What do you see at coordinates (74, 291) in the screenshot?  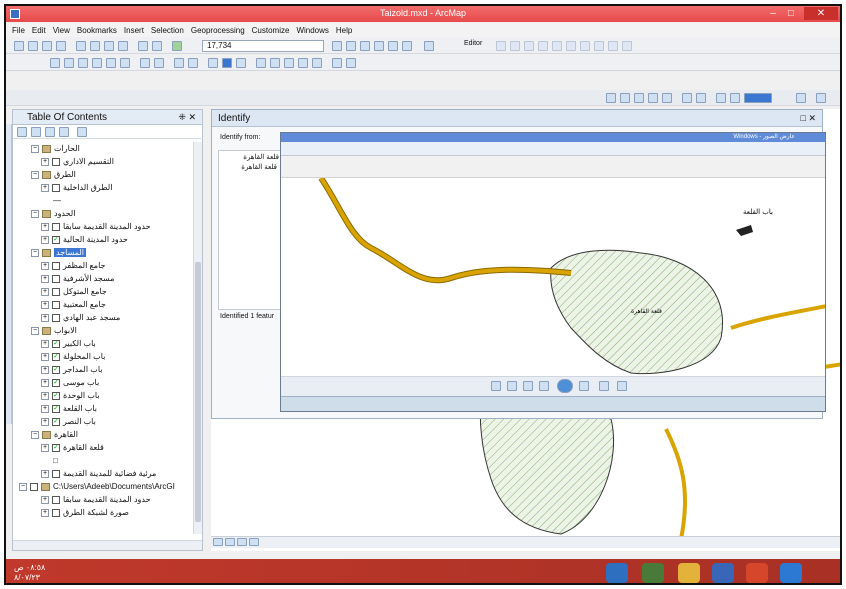 I see `toc-layer: + جامع المتوكل` at bounding box center [74, 291].